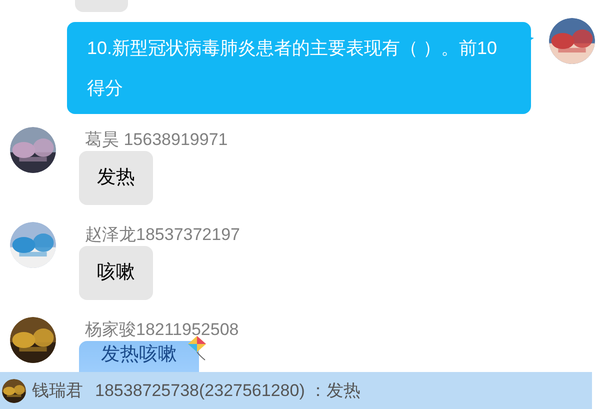  Describe the element at coordinates (162, 235) in the screenshot. I see `sender-name: 赵泽龙18537372197` at that location.